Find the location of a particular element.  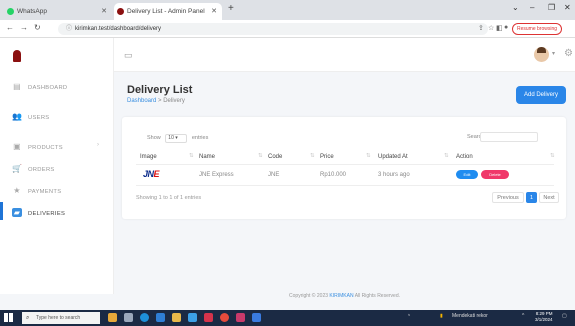

avatar is located at coordinates (541, 54).